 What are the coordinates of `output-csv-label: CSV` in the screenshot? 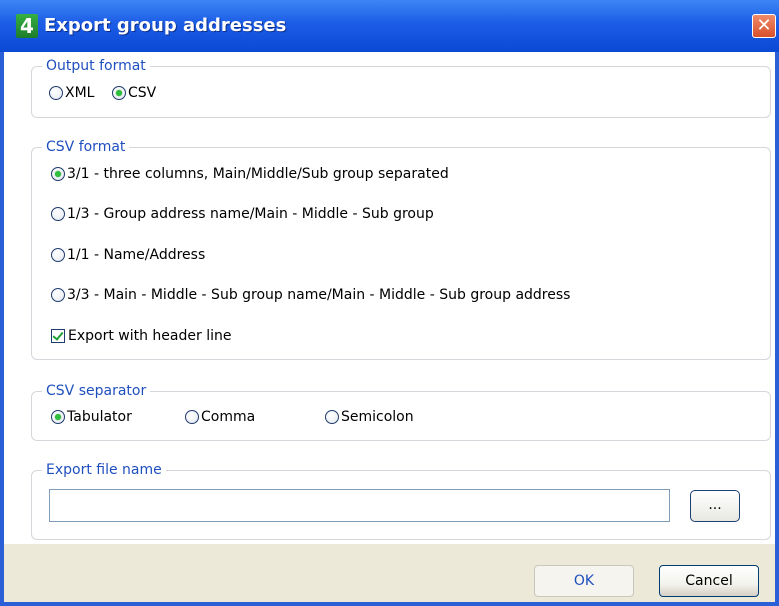 It's located at (142, 93).